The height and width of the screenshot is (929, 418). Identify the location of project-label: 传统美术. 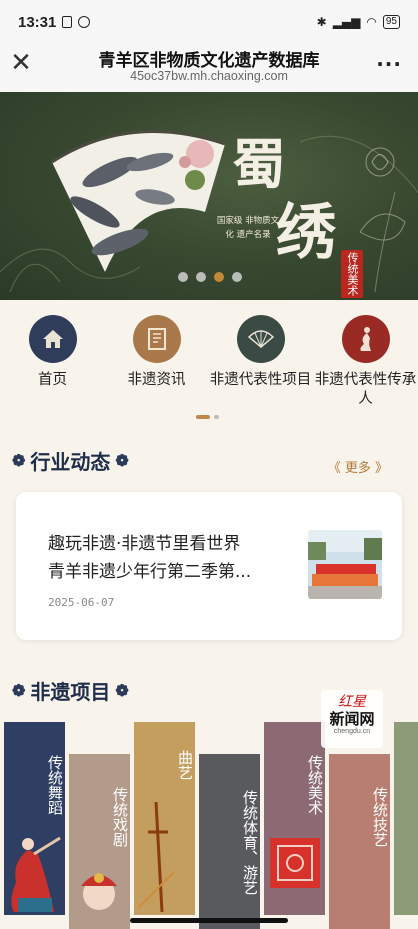
(315, 785).